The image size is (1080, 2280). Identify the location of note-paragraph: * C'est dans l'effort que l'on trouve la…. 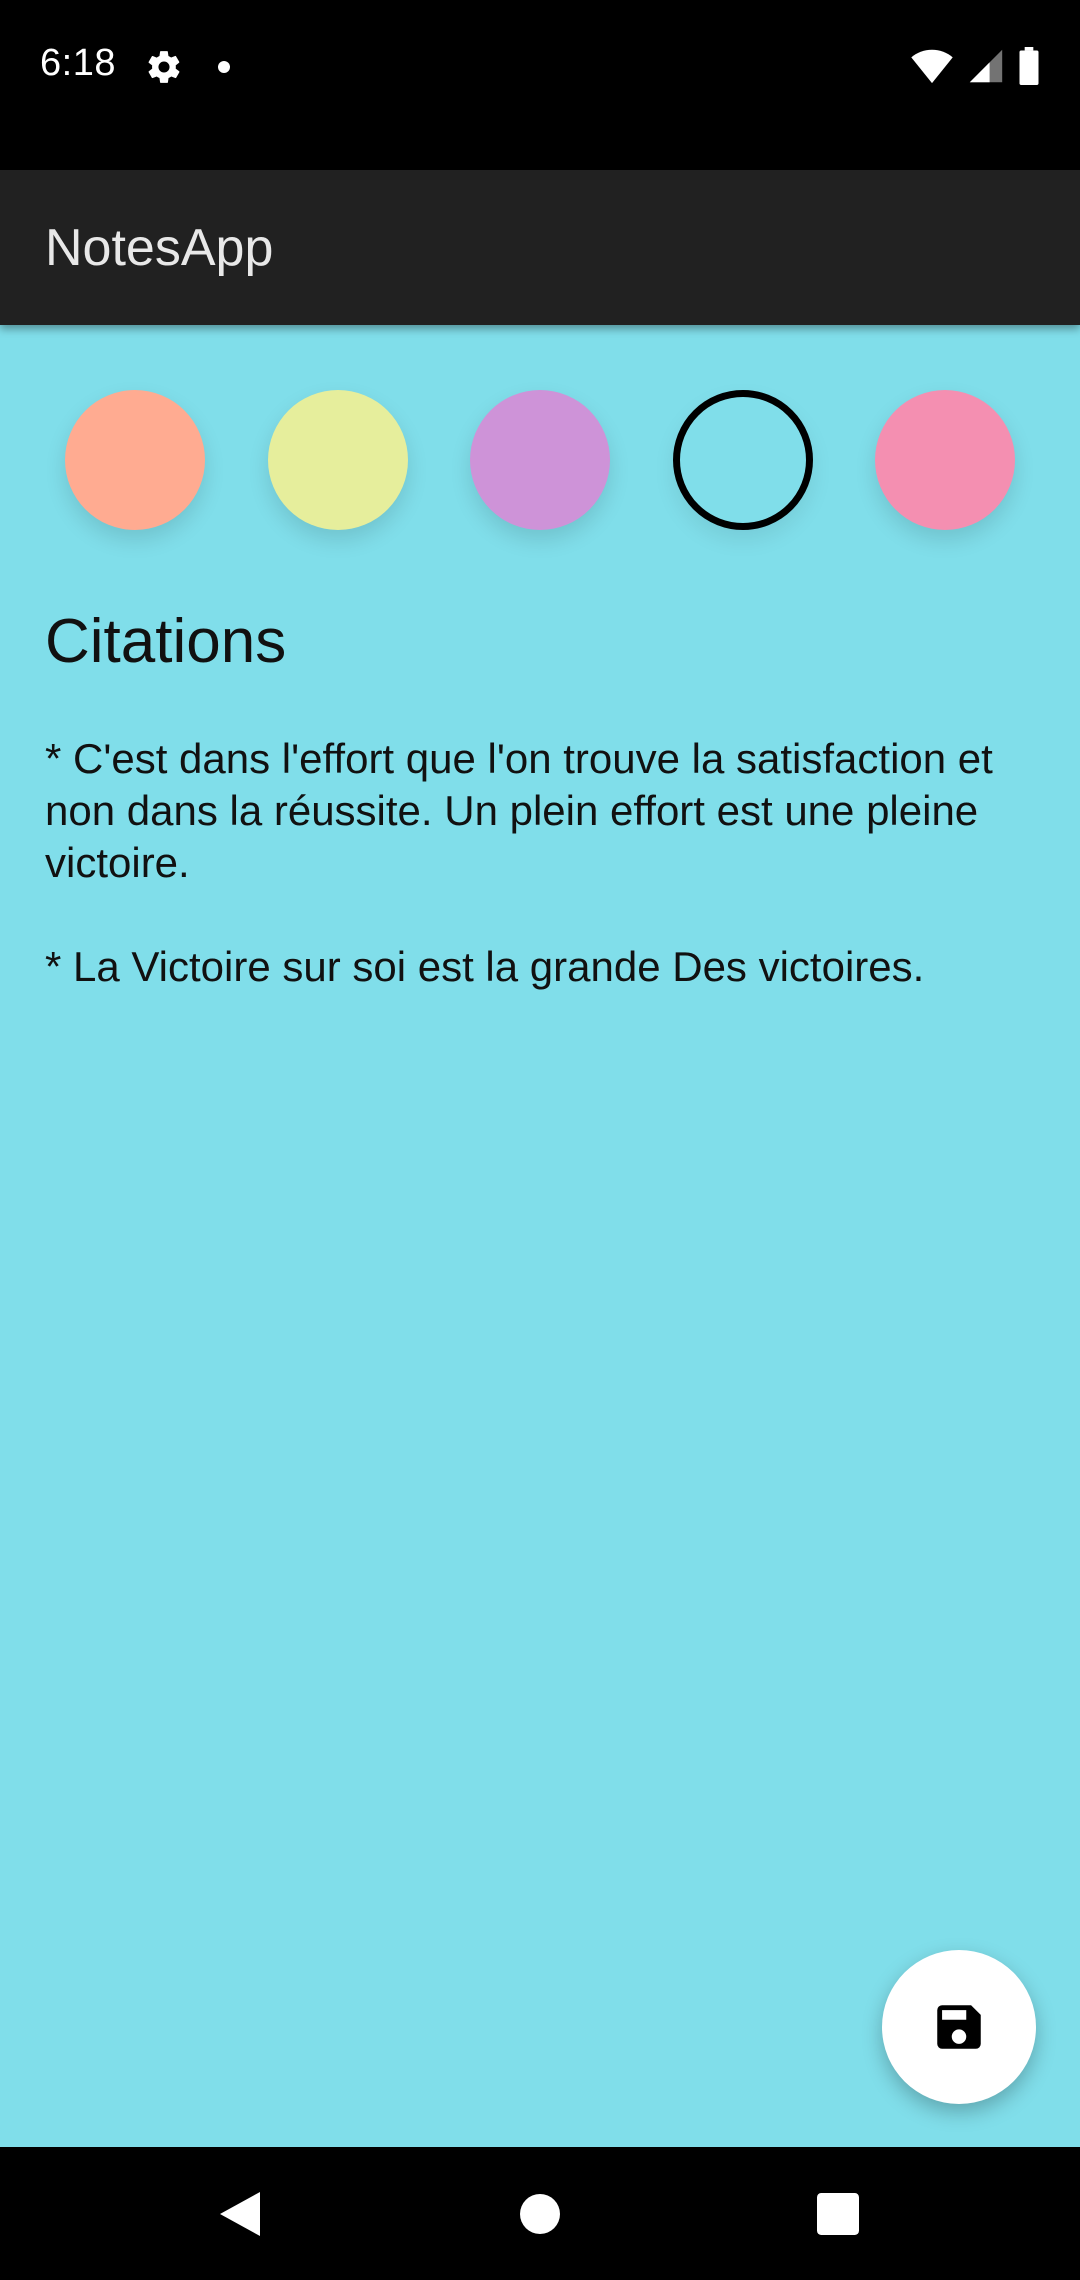
(519, 810).